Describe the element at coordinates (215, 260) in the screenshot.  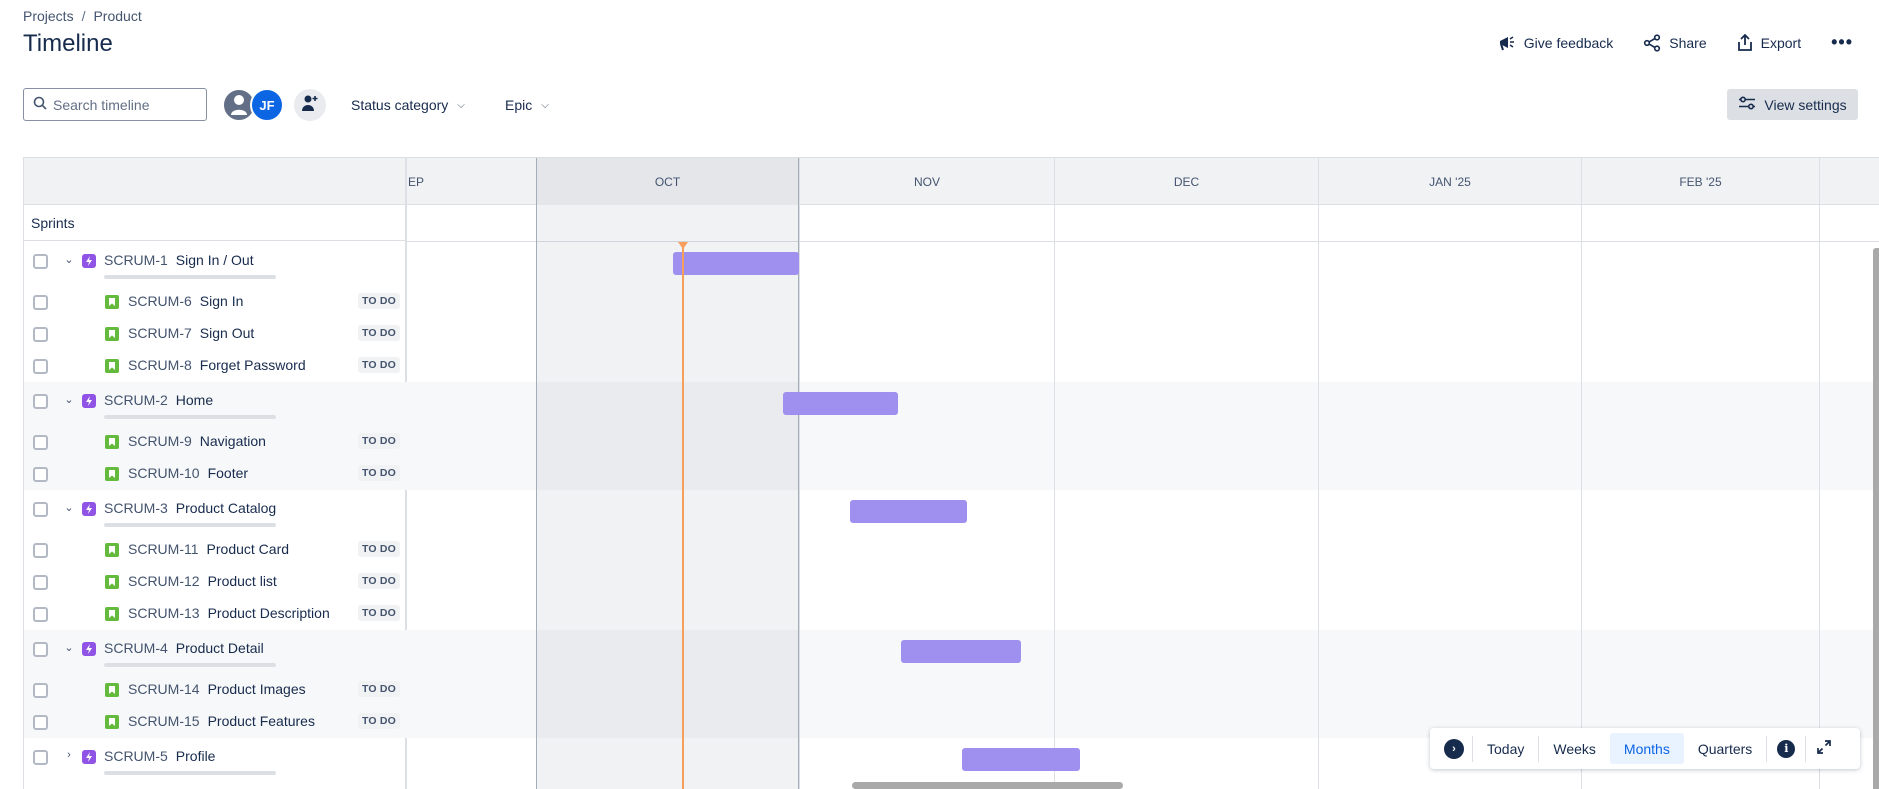
I see `issue-summary: Sign In / Out` at that location.